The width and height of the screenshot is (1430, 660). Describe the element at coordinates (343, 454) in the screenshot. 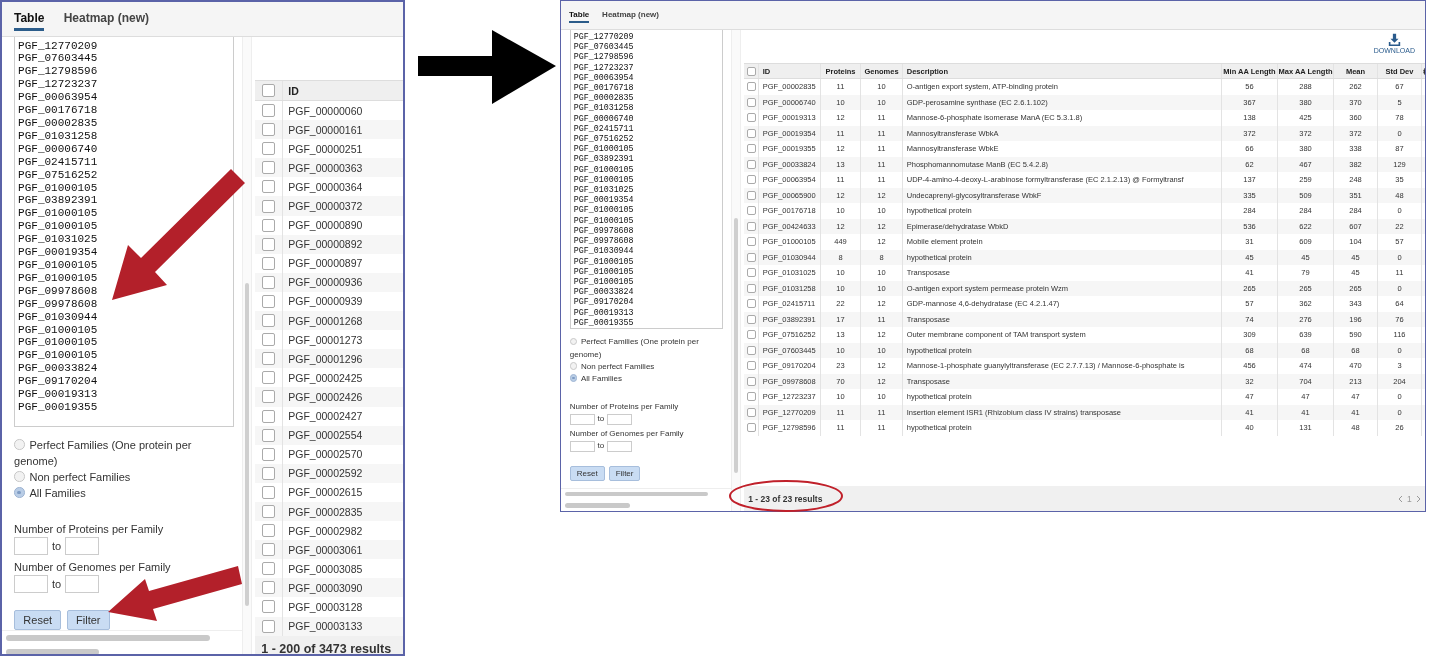

I see `table-cell: PGF_00002570` at that location.